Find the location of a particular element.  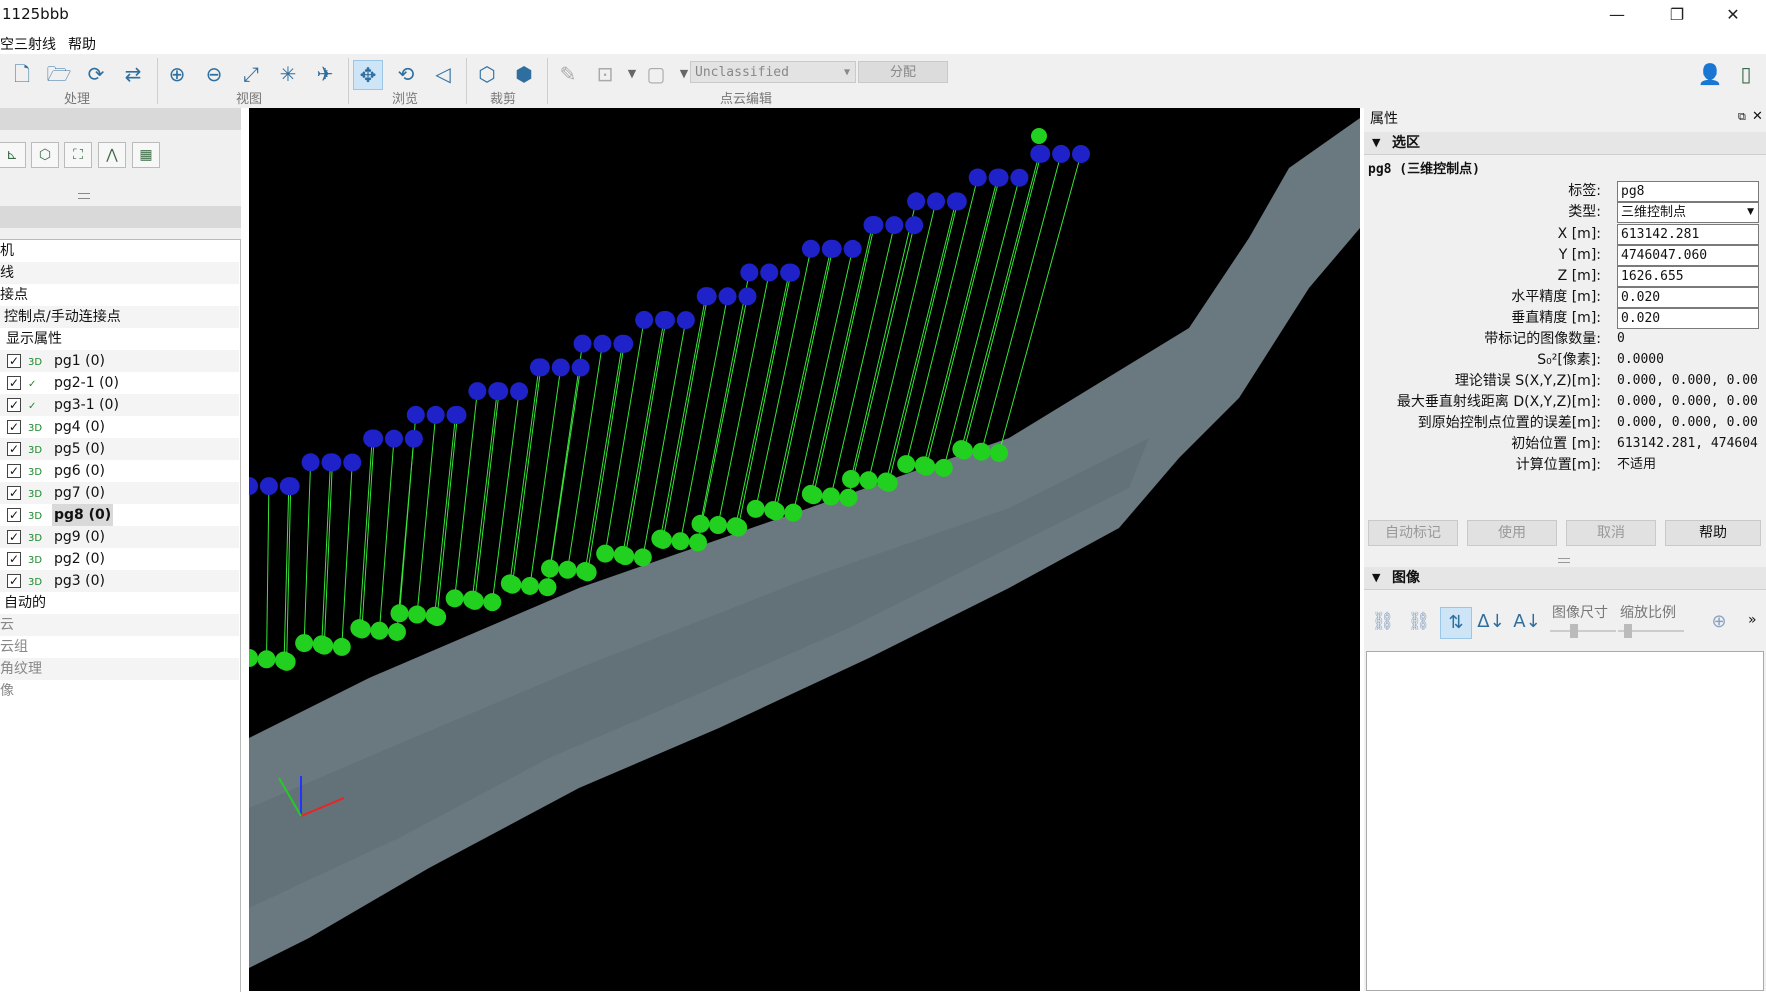

tree-row-pg9: ✓ 3D pg9 (0) is located at coordinates (119, 537).